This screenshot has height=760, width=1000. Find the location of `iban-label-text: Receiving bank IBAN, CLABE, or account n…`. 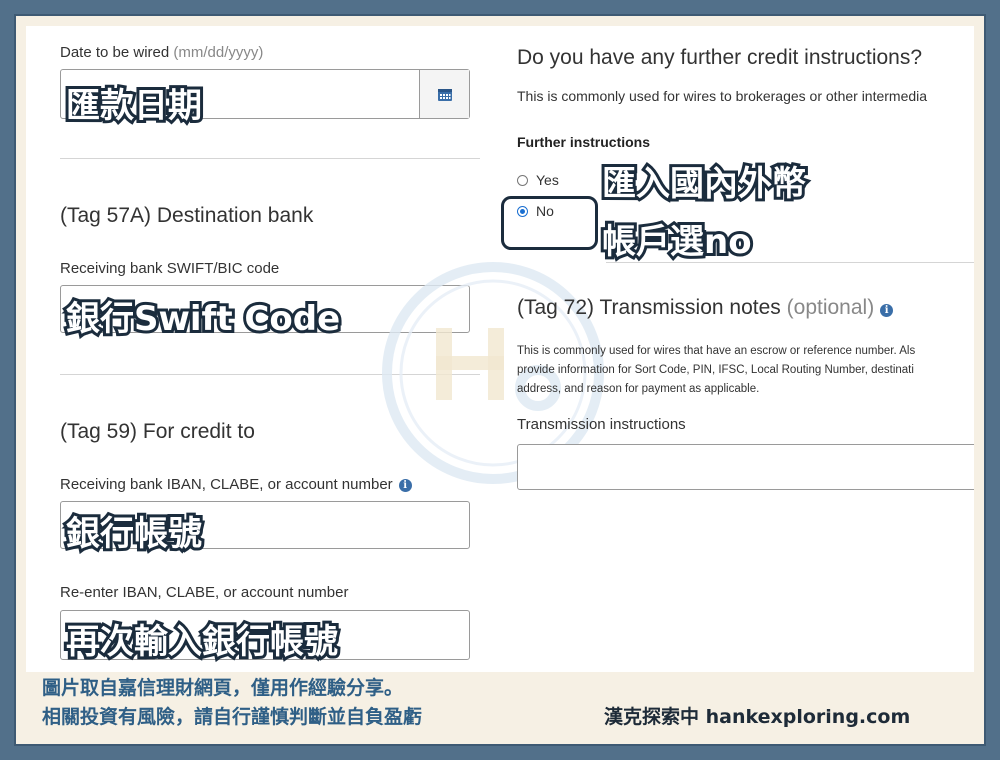

iban-label-text: Receiving bank IBAN, CLABE, or account n… is located at coordinates (226, 484).